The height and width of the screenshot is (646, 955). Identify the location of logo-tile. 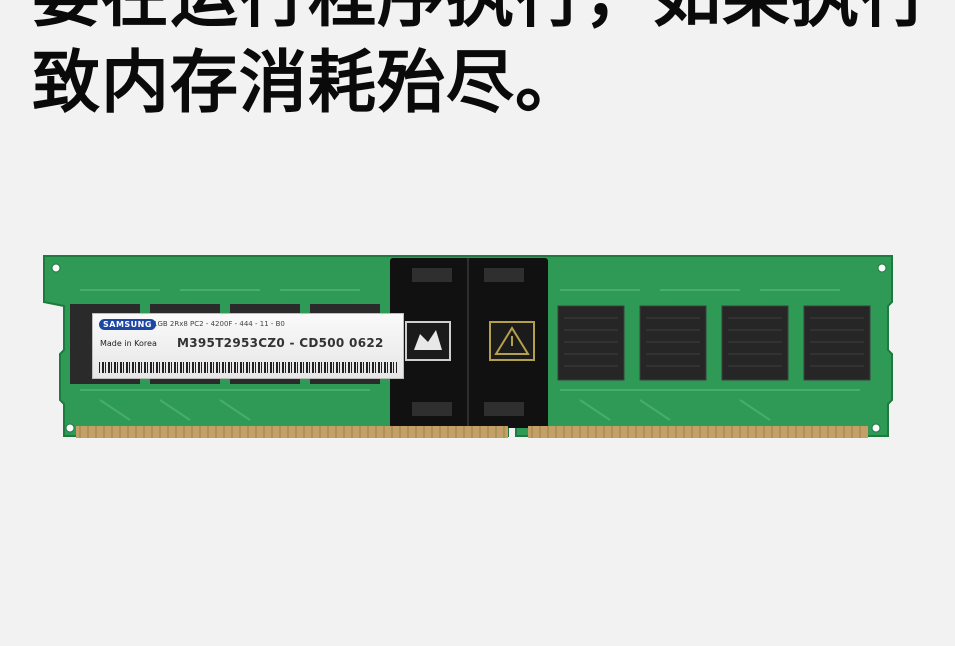
(428, 341).